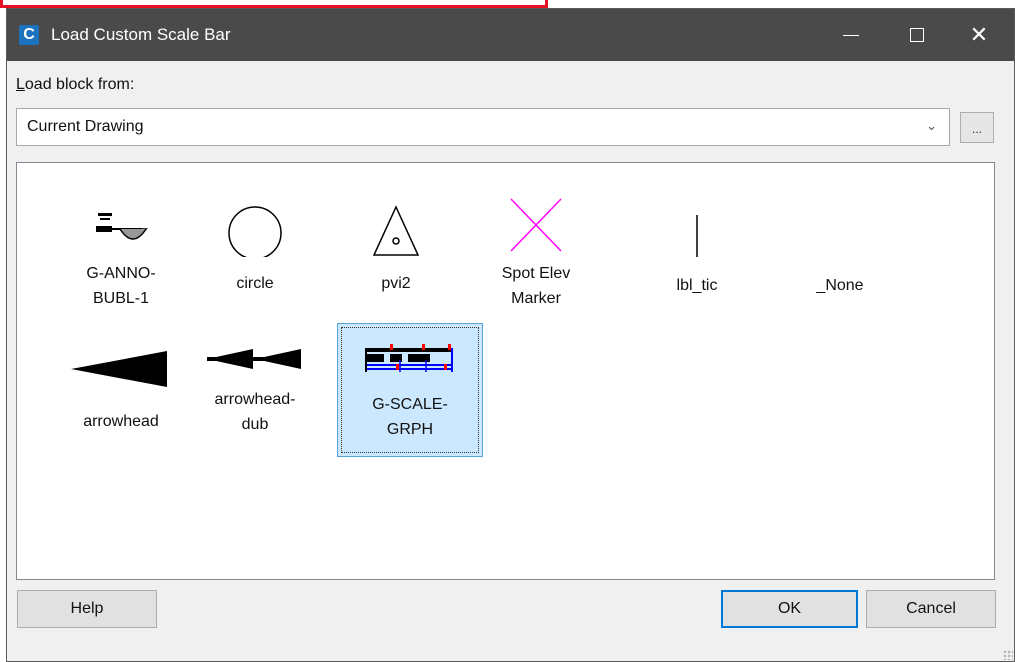 This screenshot has height=662, width=1015. Describe the element at coordinates (536, 227) in the screenshot. I see `x-marker-icon` at that location.